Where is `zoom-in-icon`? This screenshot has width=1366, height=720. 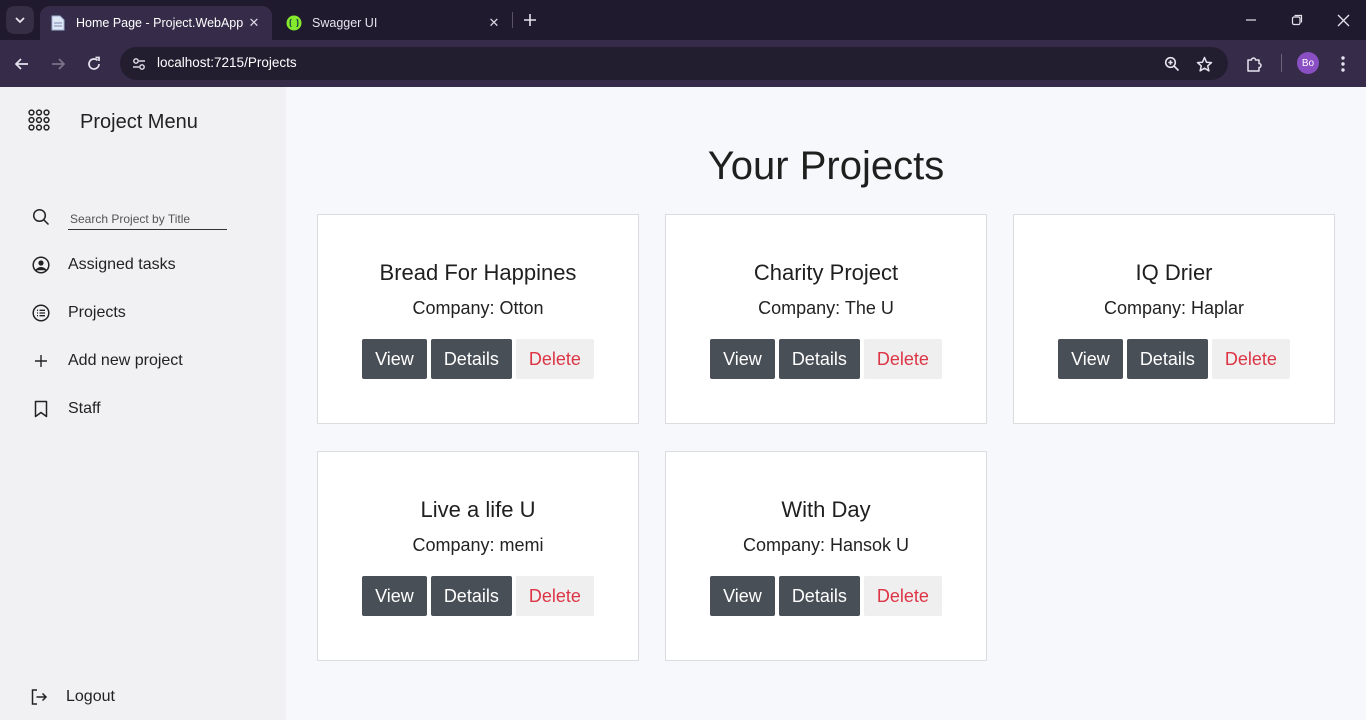 zoom-in-icon is located at coordinates (1172, 64).